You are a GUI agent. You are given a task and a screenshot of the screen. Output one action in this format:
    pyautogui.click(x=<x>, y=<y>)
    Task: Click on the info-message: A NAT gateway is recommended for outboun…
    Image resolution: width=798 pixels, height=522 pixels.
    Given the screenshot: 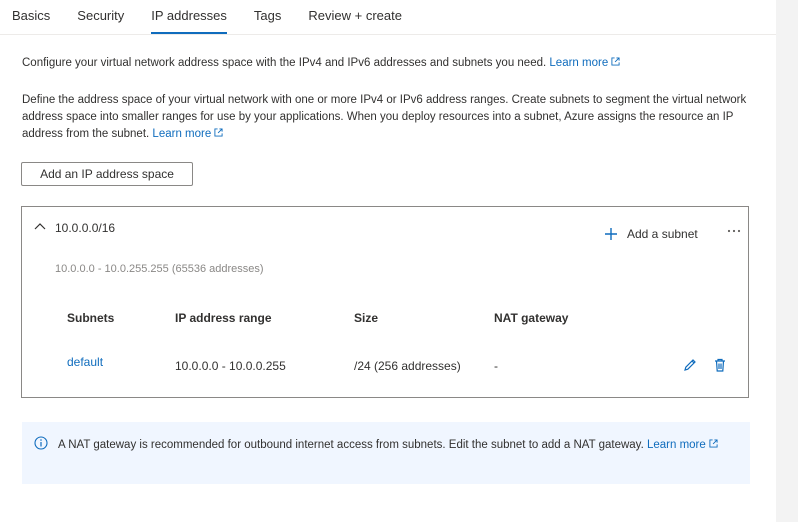 What is the action you would take?
    pyautogui.click(x=398, y=445)
    